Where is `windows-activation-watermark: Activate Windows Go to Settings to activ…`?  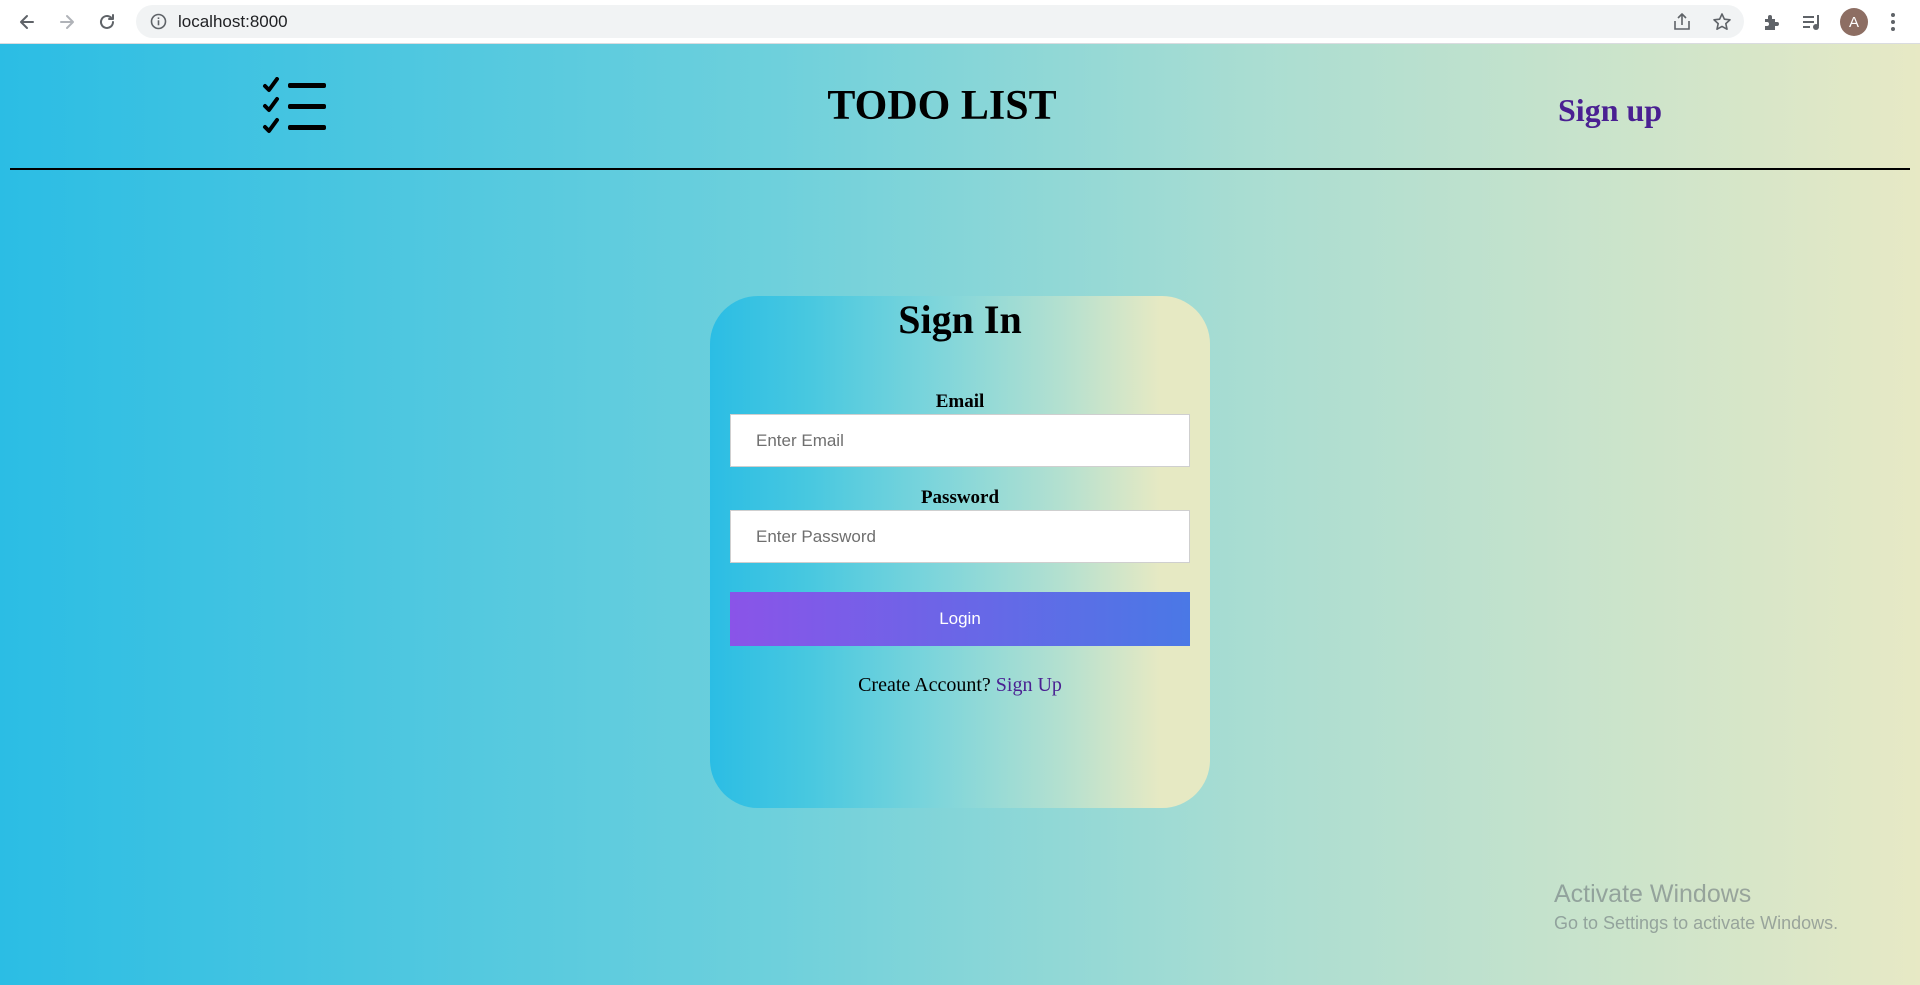
windows-activation-watermark: Activate Windows Go to Settings to activ… is located at coordinates (1696, 907).